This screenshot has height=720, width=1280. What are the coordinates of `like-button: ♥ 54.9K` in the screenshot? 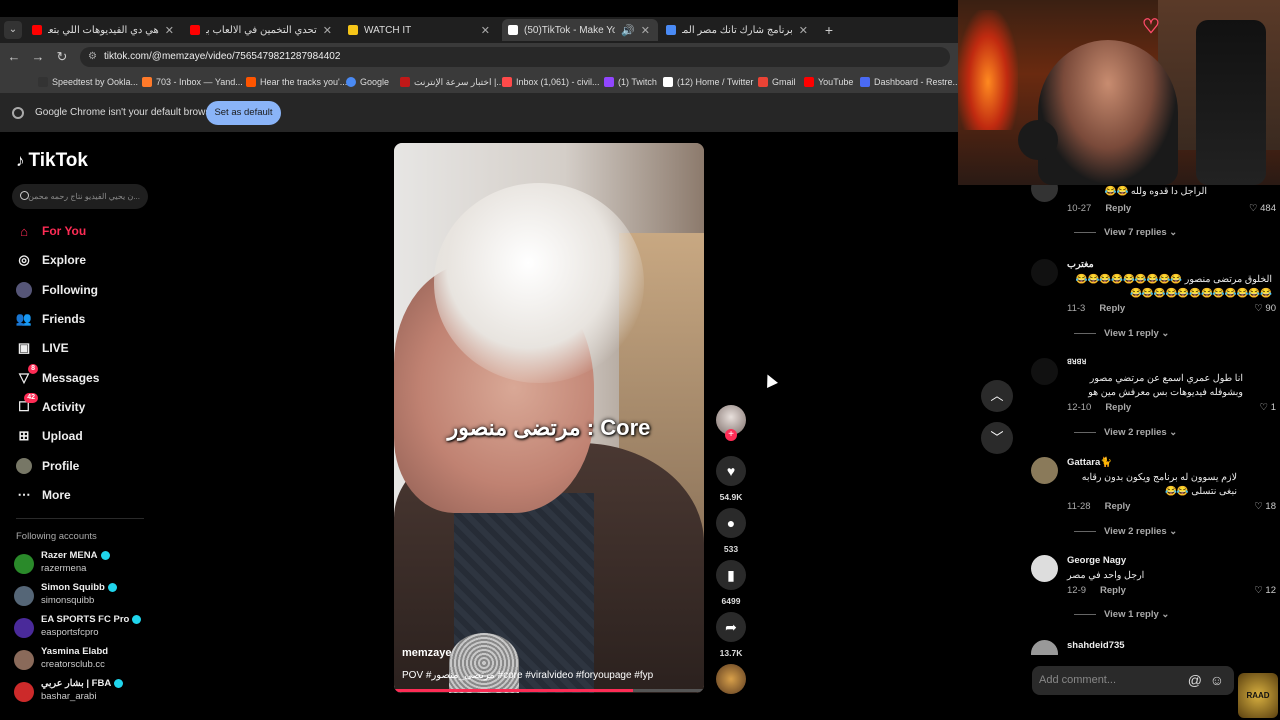 It's located at (731, 479).